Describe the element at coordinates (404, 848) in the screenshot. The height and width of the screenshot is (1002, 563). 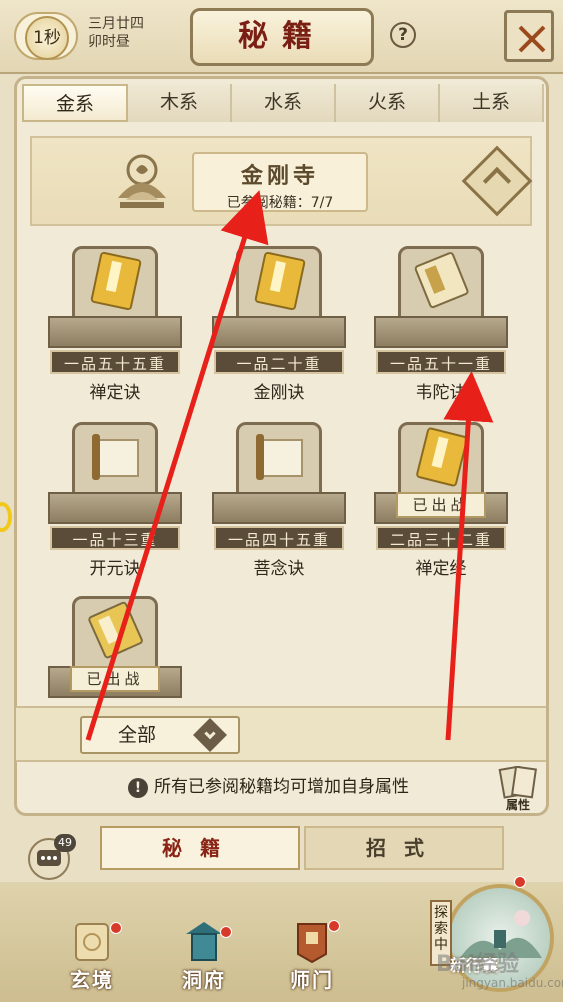
I see `tab-moves: 招式` at that location.